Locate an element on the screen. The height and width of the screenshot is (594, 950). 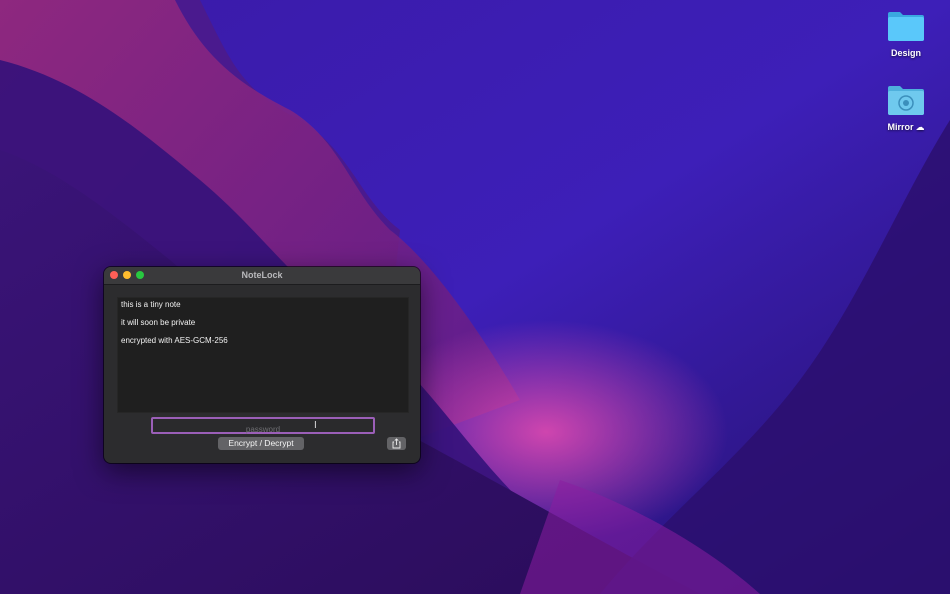
share-icon is located at coordinates (396, 443).